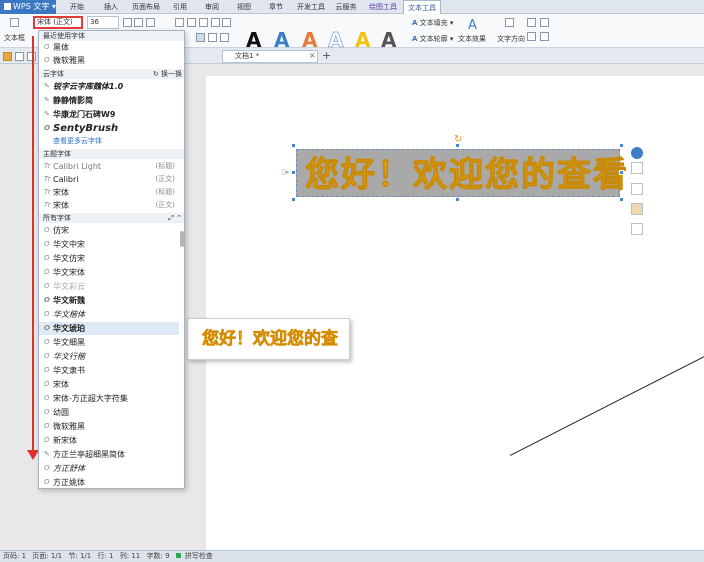  What do you see at coordinates (179, 22) in the screenshot?
I see `bullets-icon` at bounding box center [179, 22].